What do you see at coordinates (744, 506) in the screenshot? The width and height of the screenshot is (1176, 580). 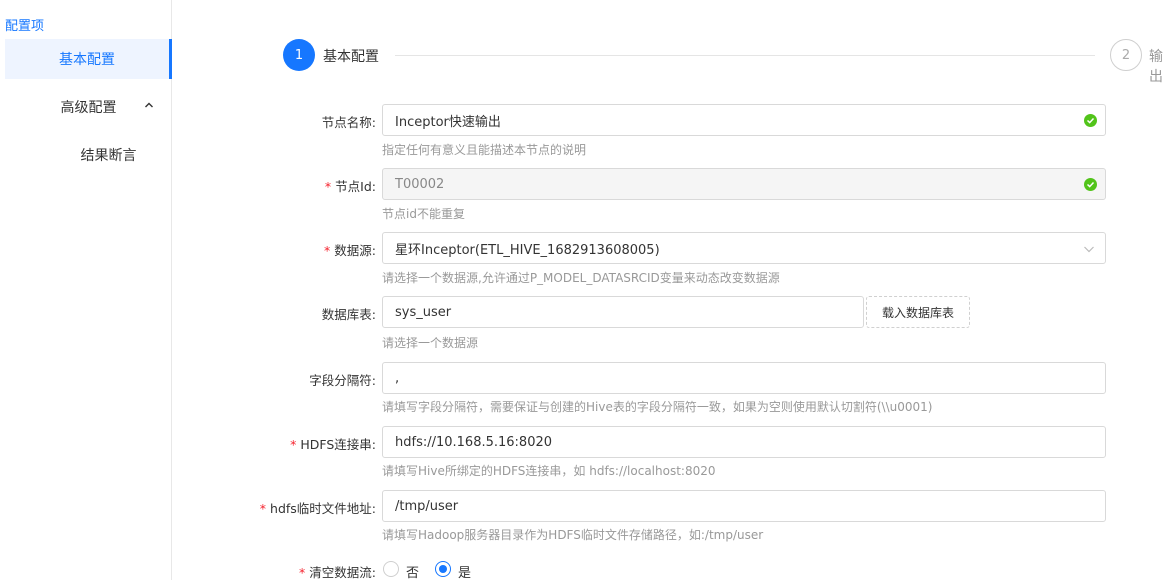 I see `tmp-path-input: /tmp/user` at bounding box center [744, 506].